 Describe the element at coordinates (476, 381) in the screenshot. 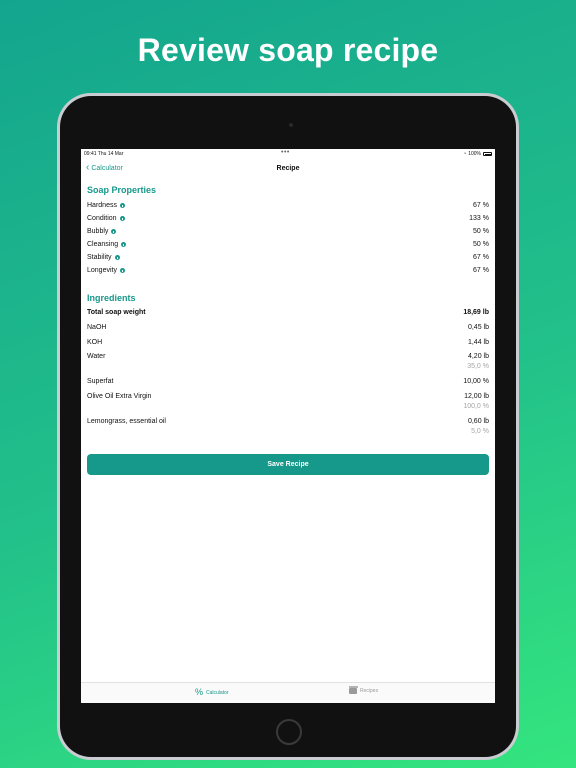

I see `ingredient-value: 10,00 %` at that location.